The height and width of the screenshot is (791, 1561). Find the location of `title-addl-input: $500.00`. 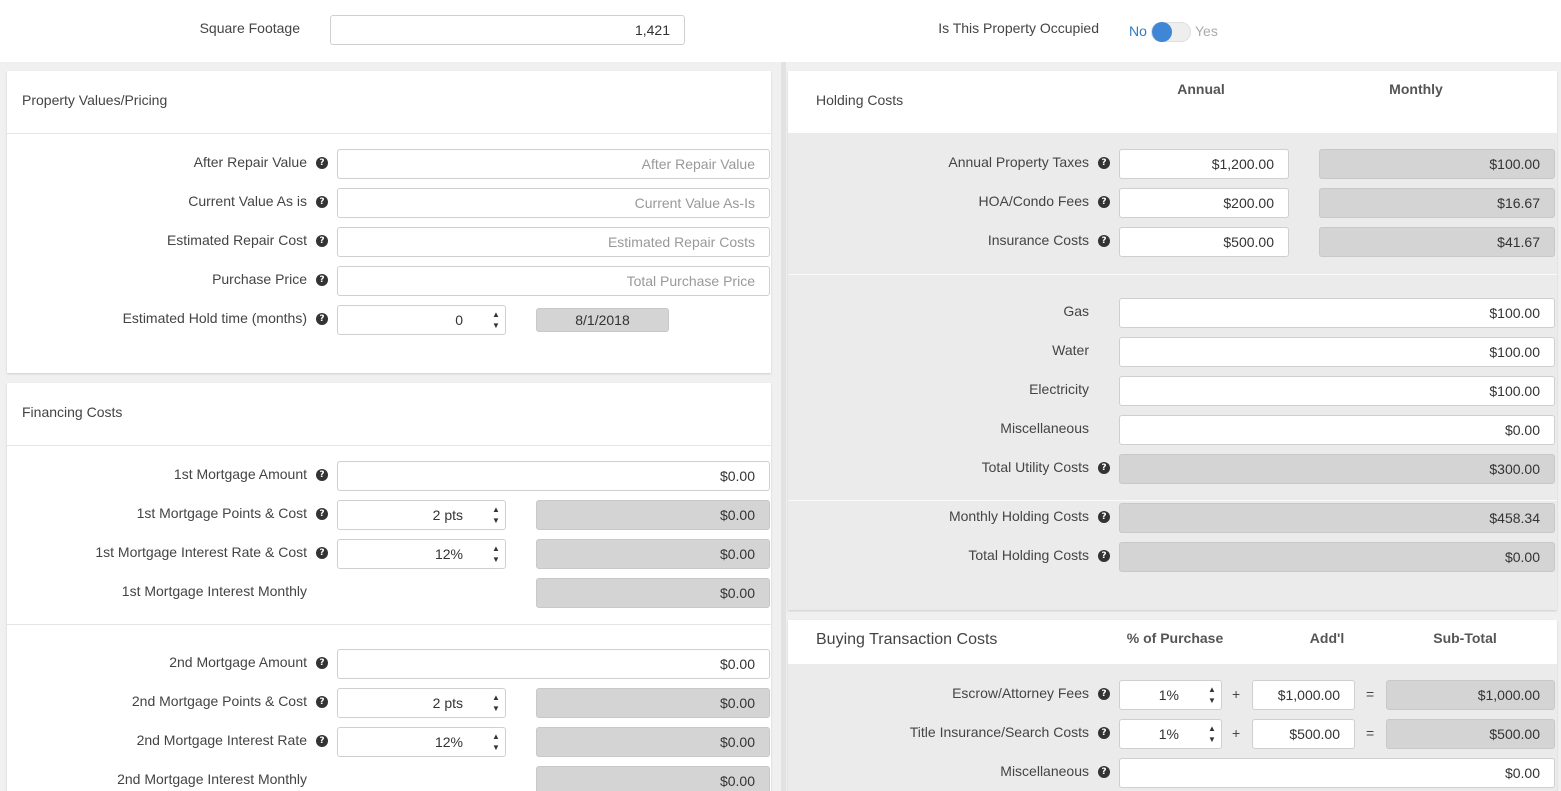

title-addl-input: $500.00 is located at coordinates (1303, 734).